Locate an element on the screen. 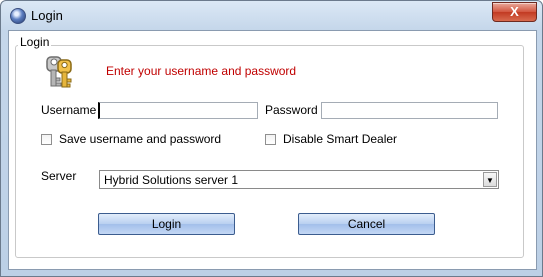  save-credentials-checkbox is located at coordinates (46, 139).